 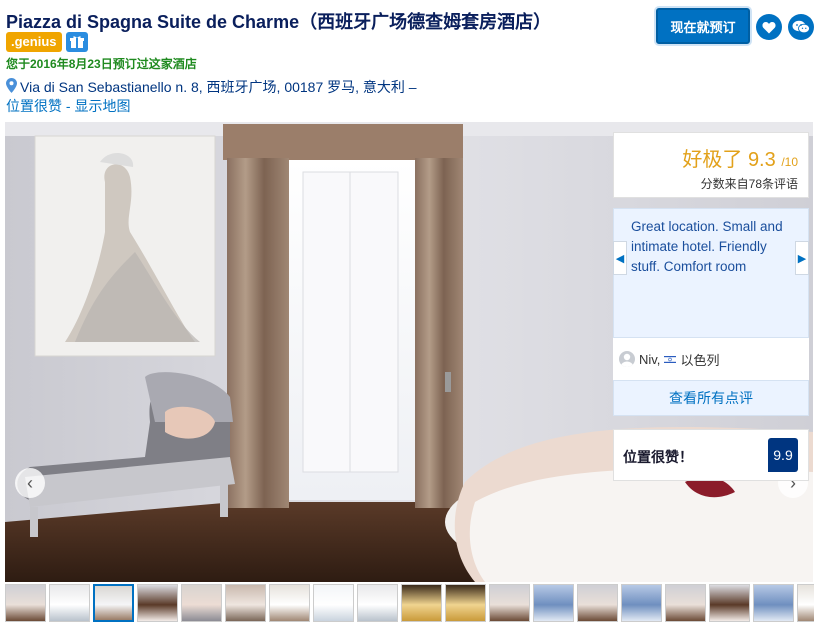 I want to click on location-score-badge: 9.9, so click(x=783, y=455).